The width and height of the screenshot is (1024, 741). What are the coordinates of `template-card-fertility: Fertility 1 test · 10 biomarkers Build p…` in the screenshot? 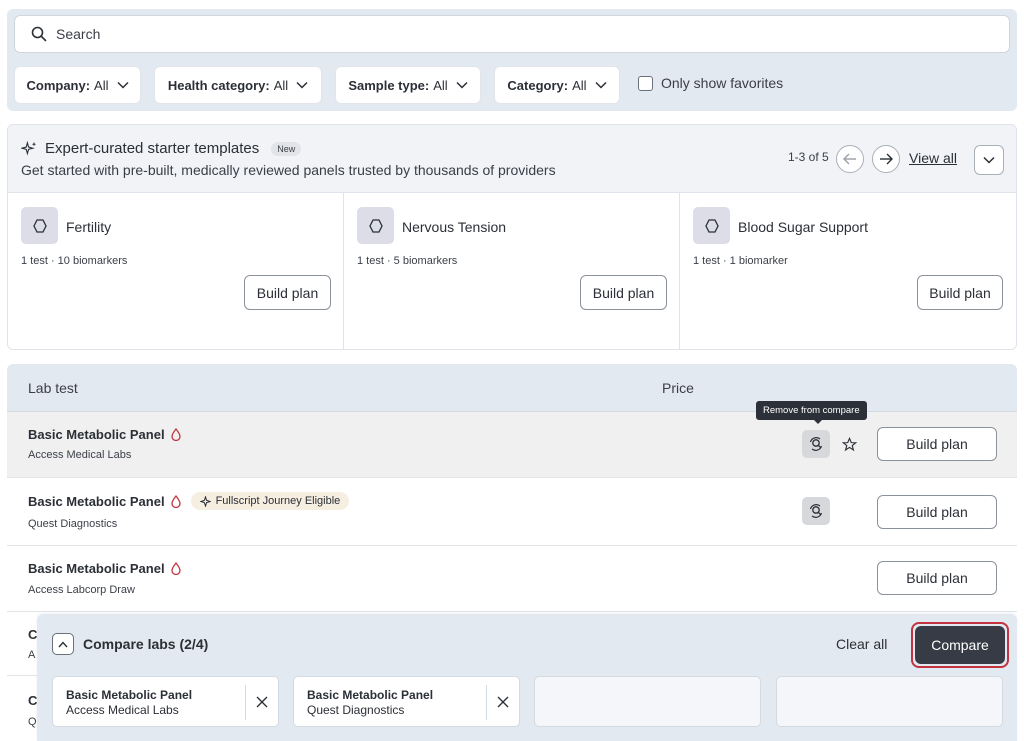 It's located at (176, 271).